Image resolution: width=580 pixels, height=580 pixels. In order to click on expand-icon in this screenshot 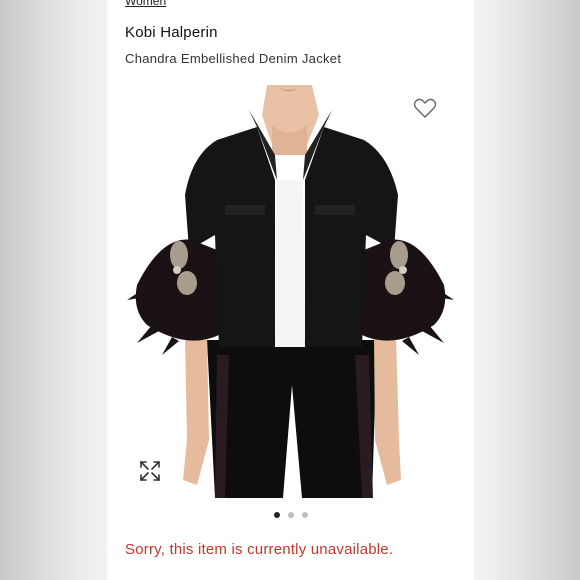, I will do `click(150, 471)`.